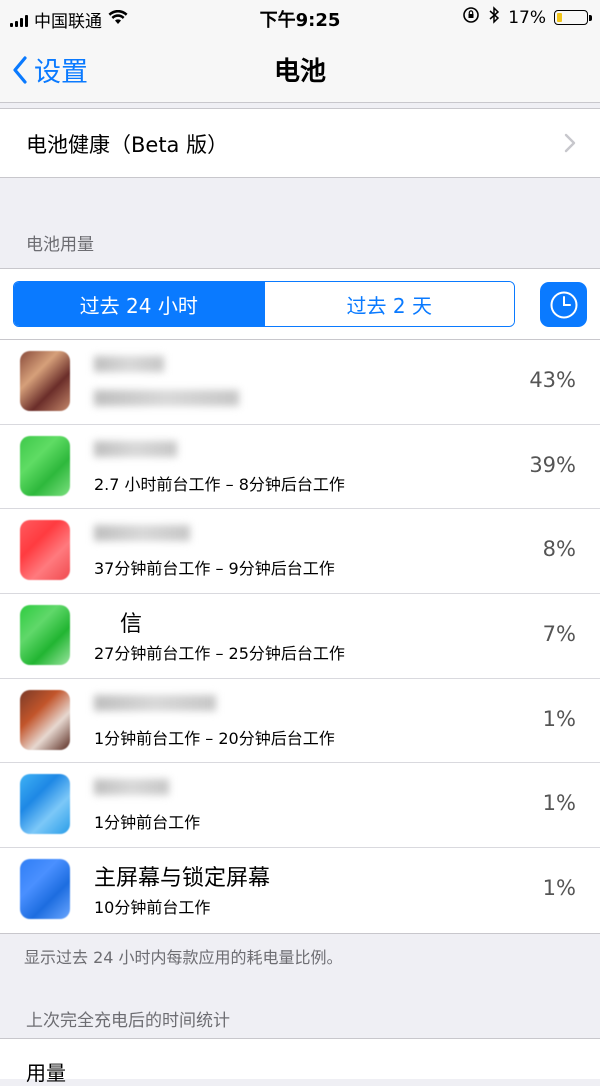 This screenshot has height=1086, width=600. What do you see at coordinates (214, 569) in the screenshot?
I see `app-usage-detail: 37分钟前台工作 – 9分钟后台工作` at bounding box center [214, 569].